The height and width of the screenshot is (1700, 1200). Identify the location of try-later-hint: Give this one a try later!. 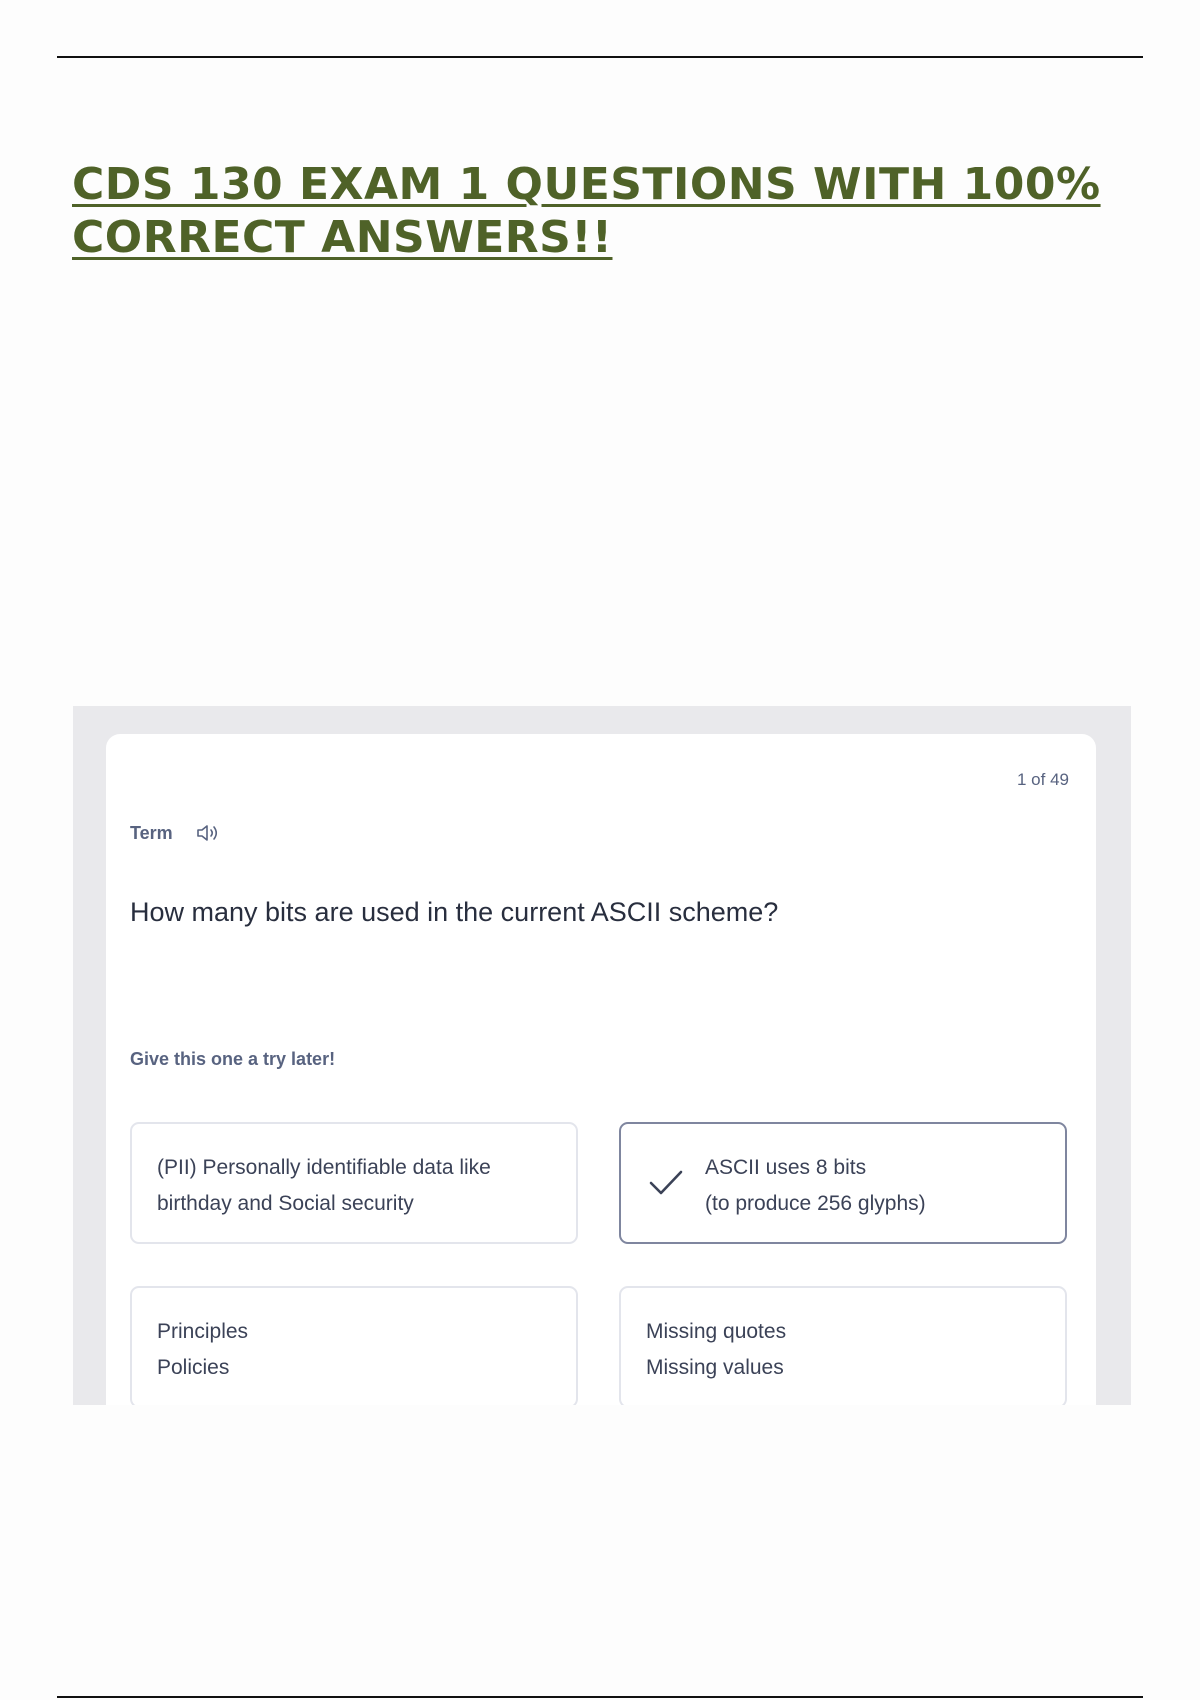
(233, 1059).